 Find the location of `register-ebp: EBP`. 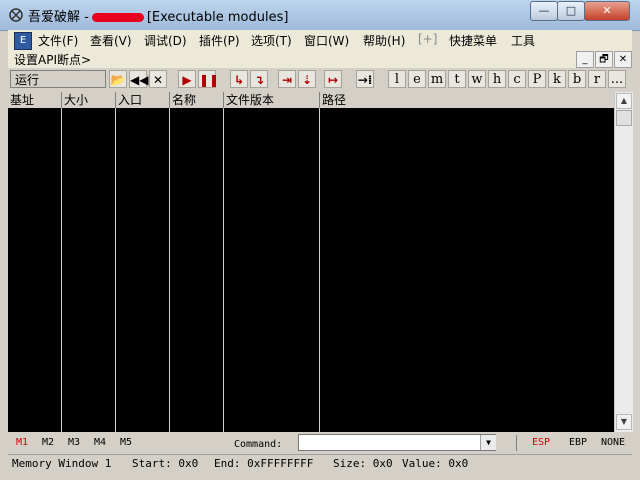

register-ebp: EBP is located at coordinates (578, 442).